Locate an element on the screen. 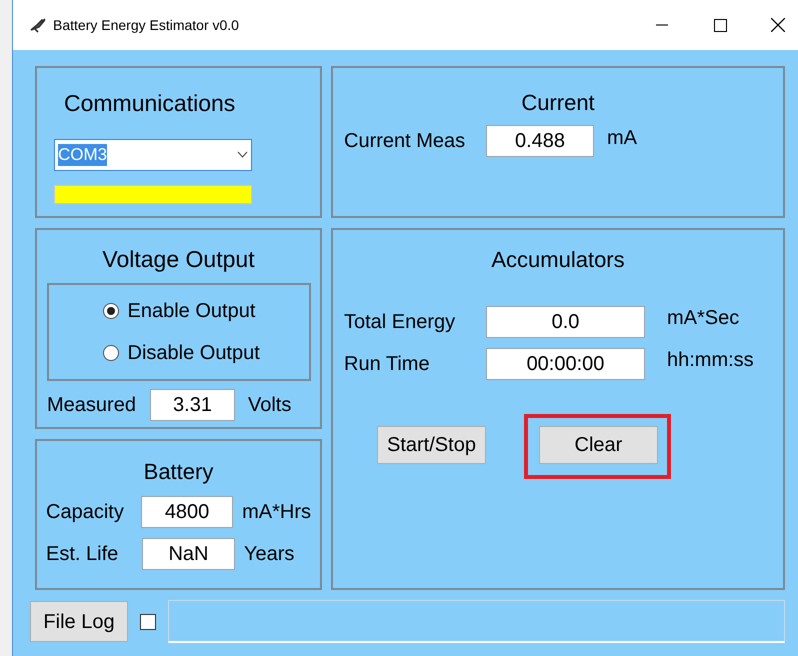  unit-label: mA*Hrs is located at coordinates (276, 512).